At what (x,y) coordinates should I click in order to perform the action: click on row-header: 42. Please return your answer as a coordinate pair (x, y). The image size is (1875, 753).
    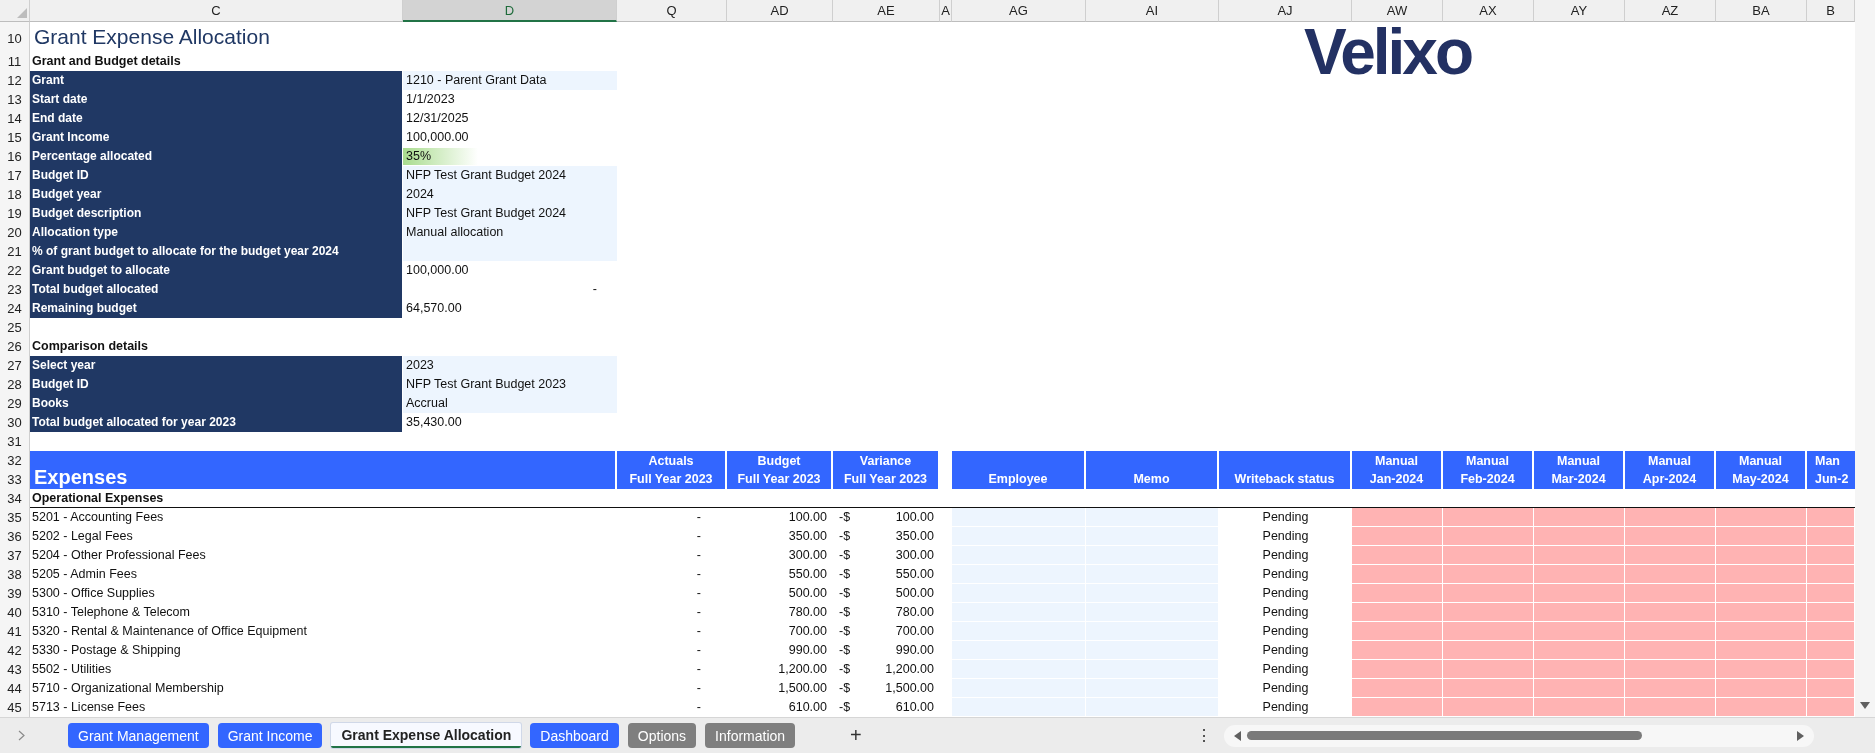
    Looking at the image, I should click on (15, 650).